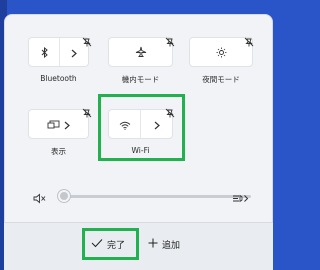  I want to click on night-light-toggle, so click(221, 52).